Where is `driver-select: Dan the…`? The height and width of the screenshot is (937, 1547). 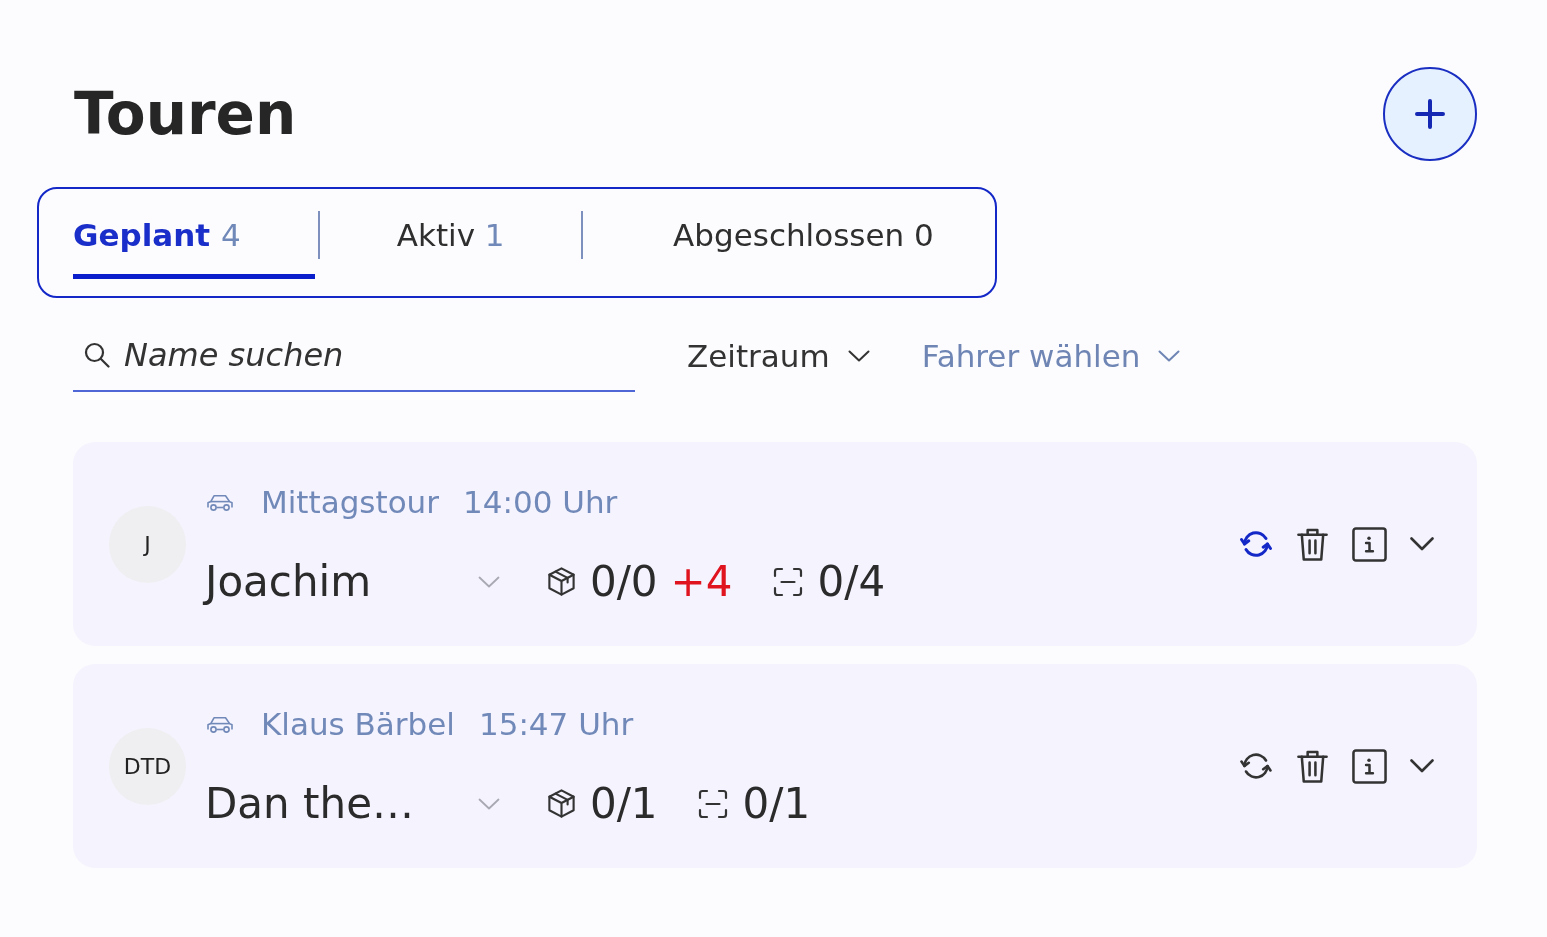
driver-select: Dan the… is located at coordinates (352, 803).